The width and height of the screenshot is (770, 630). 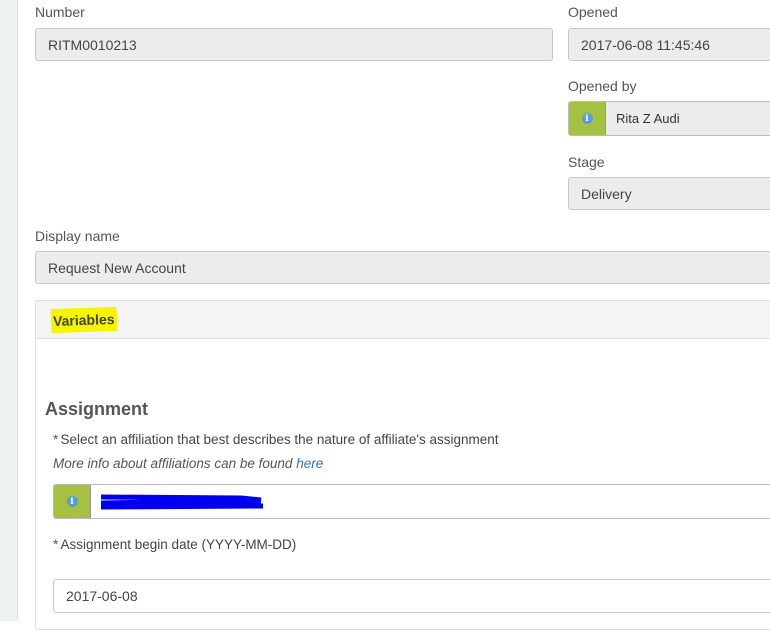 What do you see at coordinates (60, 12) in the screenshot?
I see `number-label: Number` at bounding box center [60, 12].